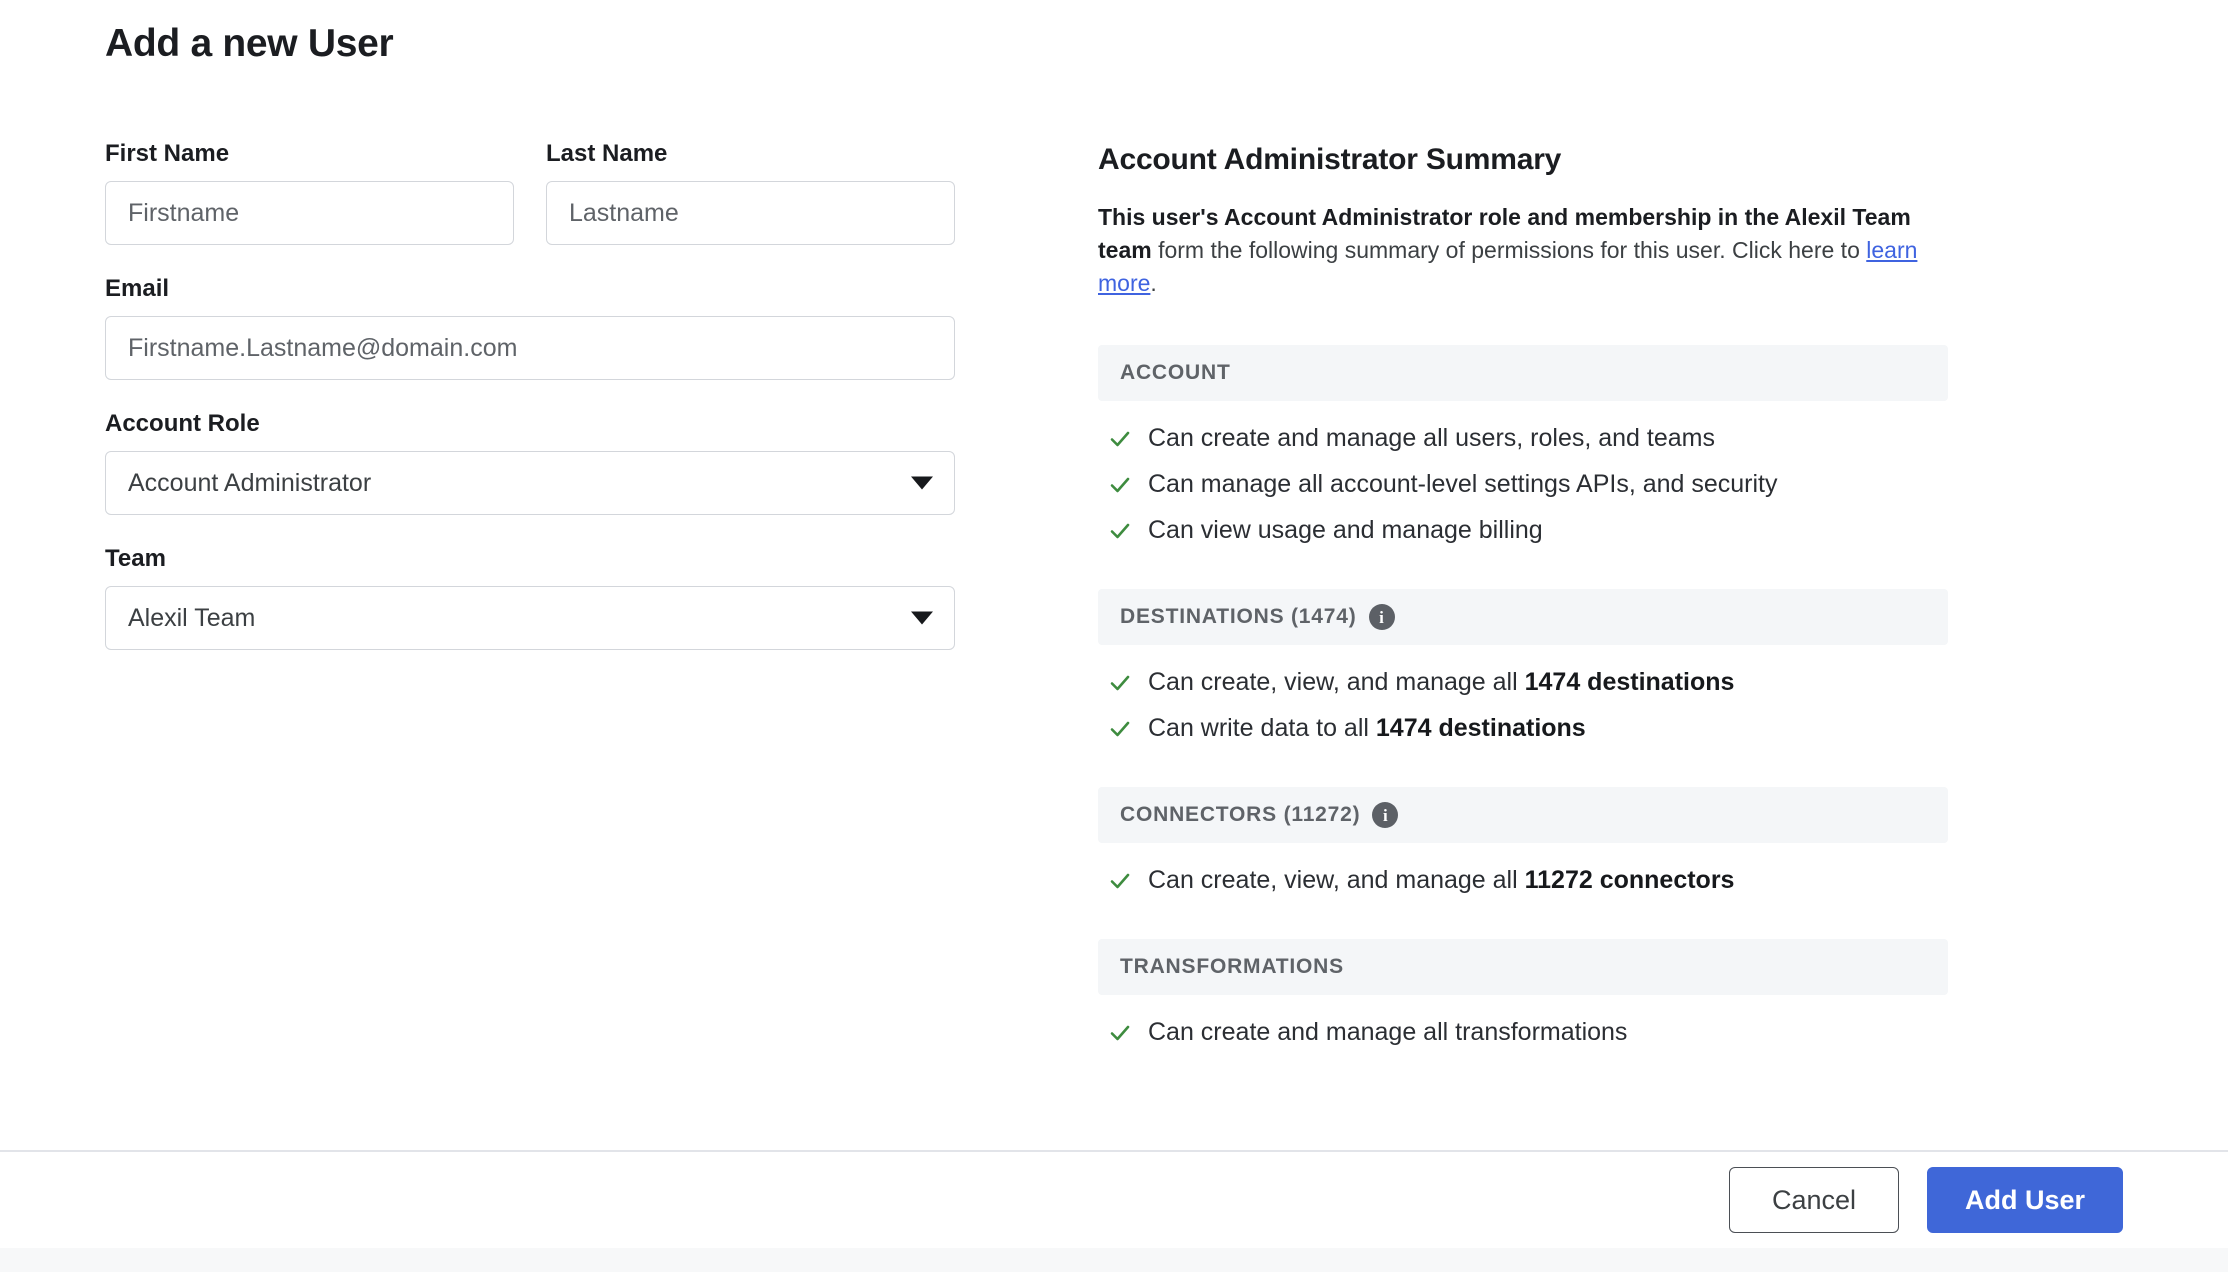 Image resolution: width=2228 pixels, height=1272 pixels. What do you see at coordinates (192, 617) in the screenshot?
I see `team-selected-value: Alexil Team` at bounding box center [192, 617].